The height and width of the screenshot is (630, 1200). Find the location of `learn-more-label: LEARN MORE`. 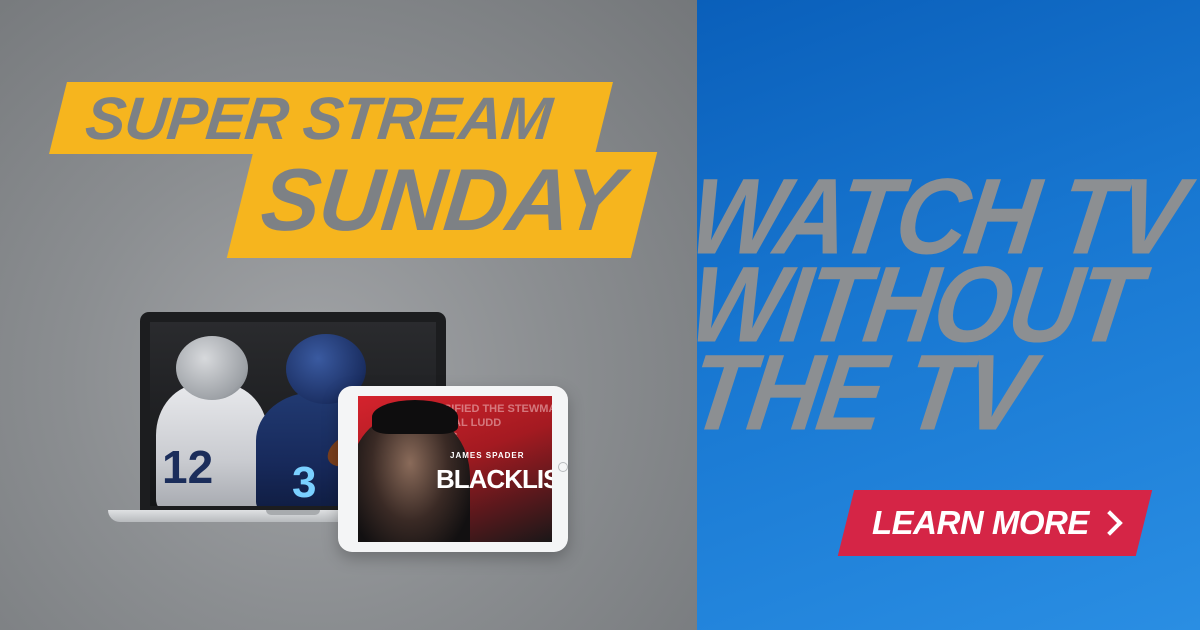

learn-more-label: LEARN MORE is located at coordinates (980, 522).